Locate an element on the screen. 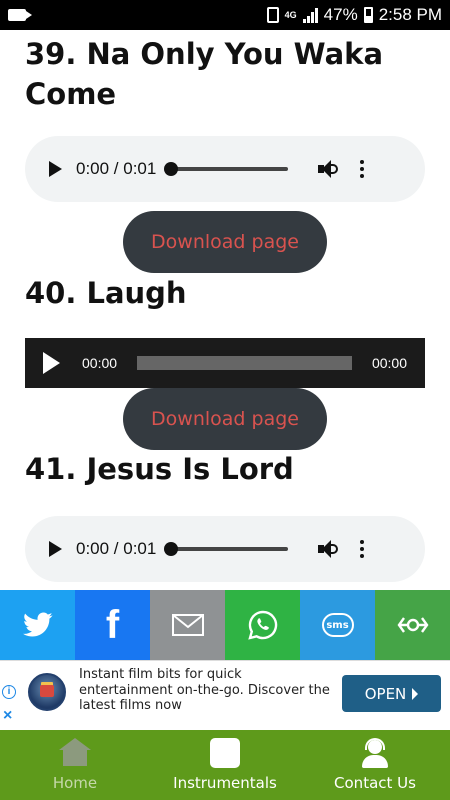 Image resolution: width=450 pixels, height=800 pixels. facebook-share-button: f is located at coordinates (112, 625).